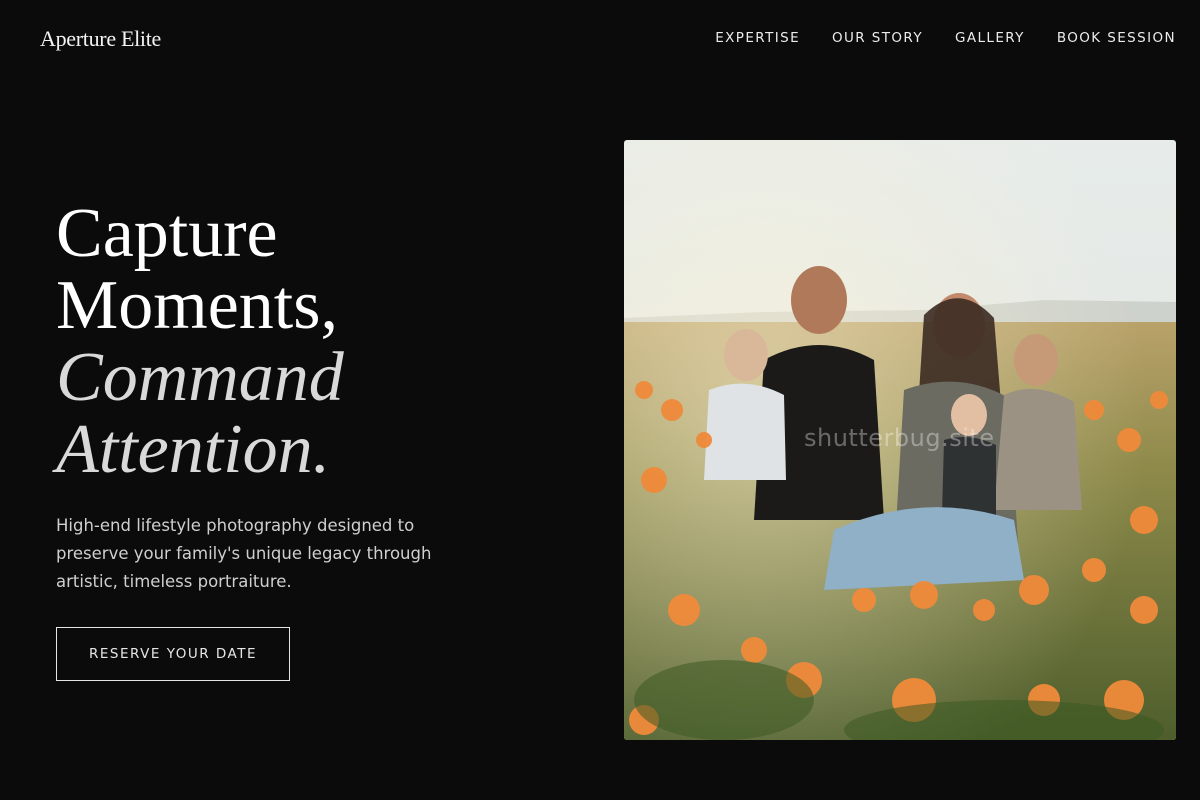 The image size is (1200, 800). I want to click on headline-line-2: Moments,, so click(197, 305).